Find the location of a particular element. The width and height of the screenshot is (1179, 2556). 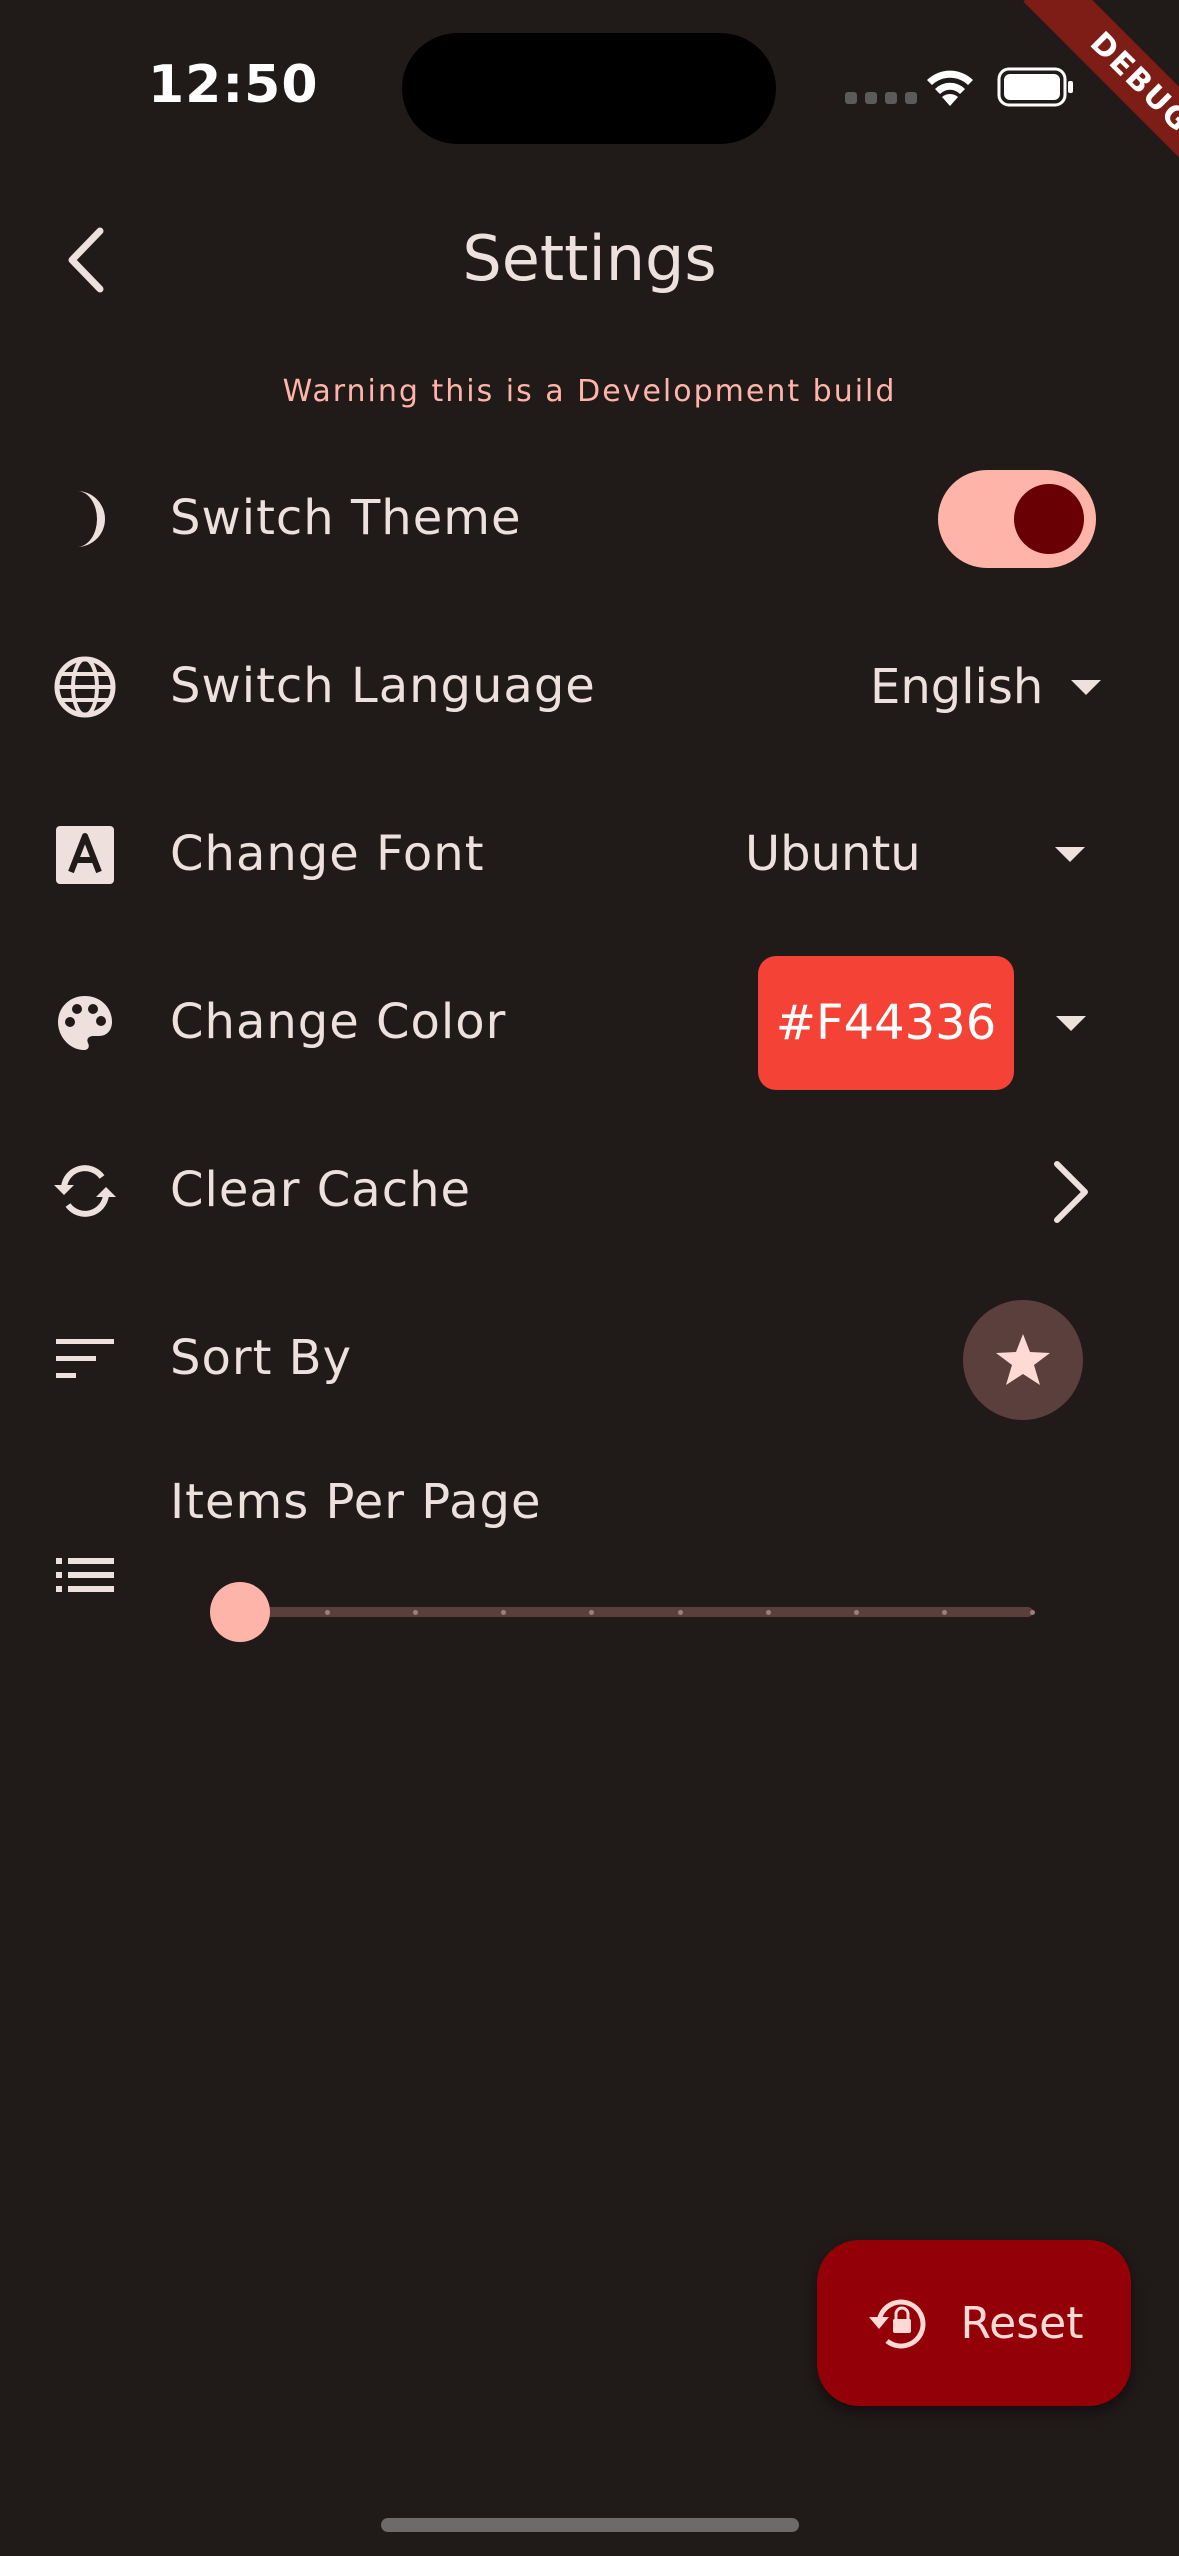

change-font-label: Change Font is located at coordinates (327, 854).